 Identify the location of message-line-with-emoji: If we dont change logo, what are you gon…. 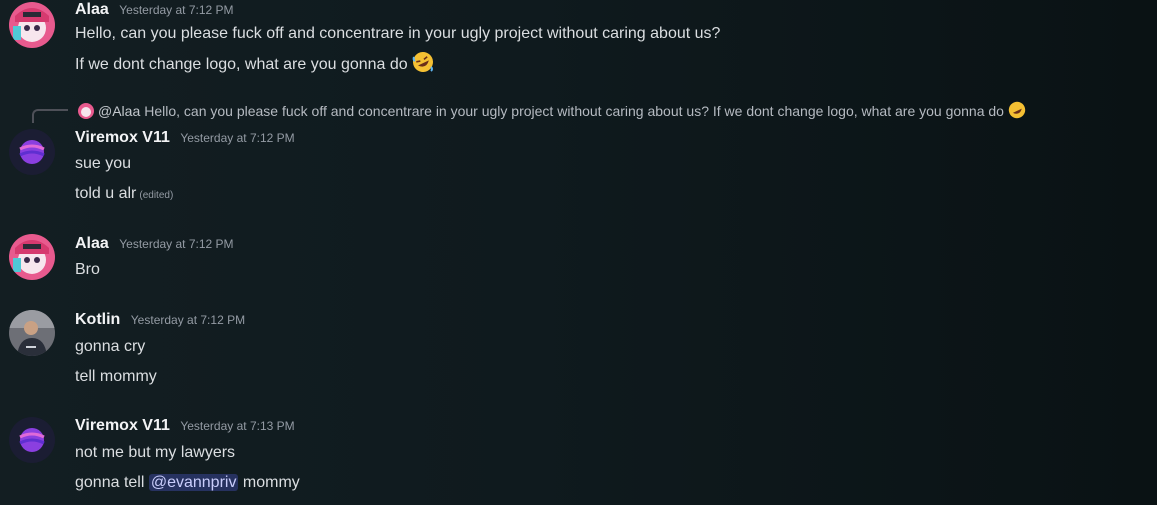
(254, 62).